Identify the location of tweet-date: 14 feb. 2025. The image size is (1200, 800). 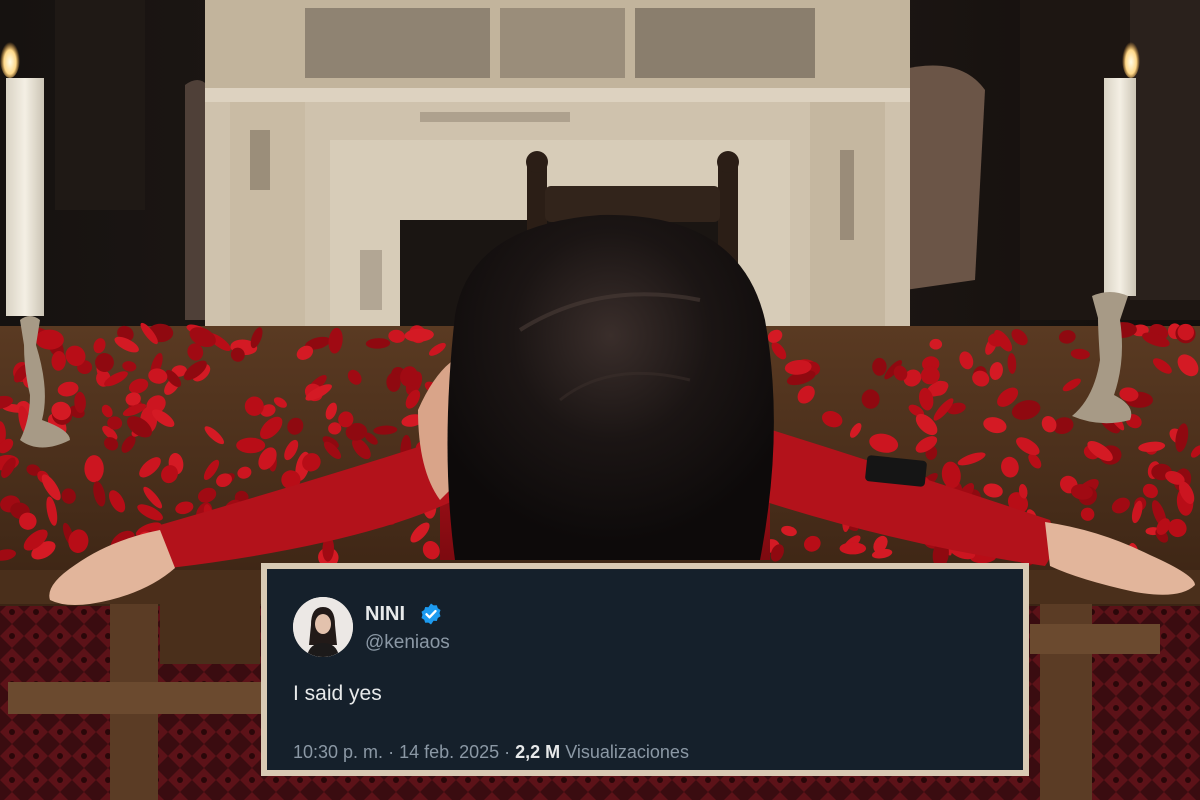
(449, 752).